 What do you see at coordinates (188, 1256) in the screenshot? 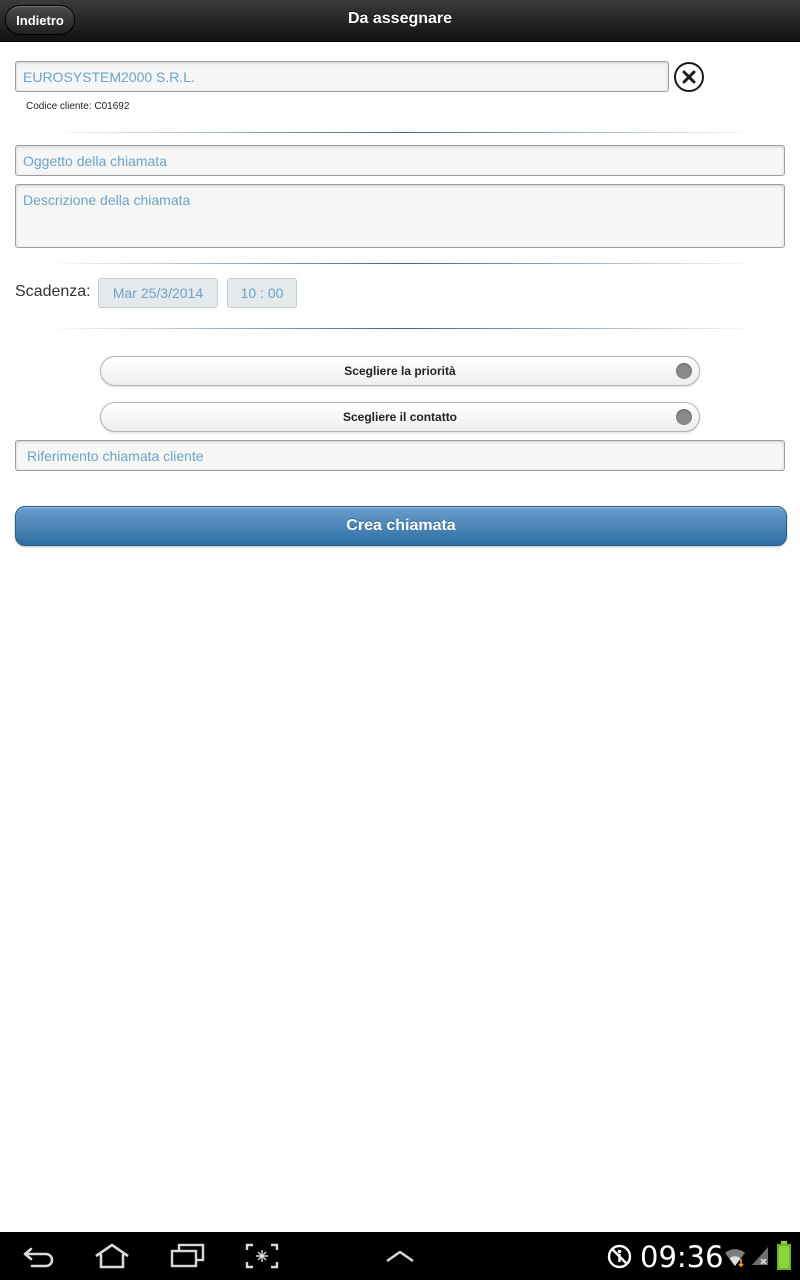
I see `recent-apps-icon` at bounding box center [188, 1256].